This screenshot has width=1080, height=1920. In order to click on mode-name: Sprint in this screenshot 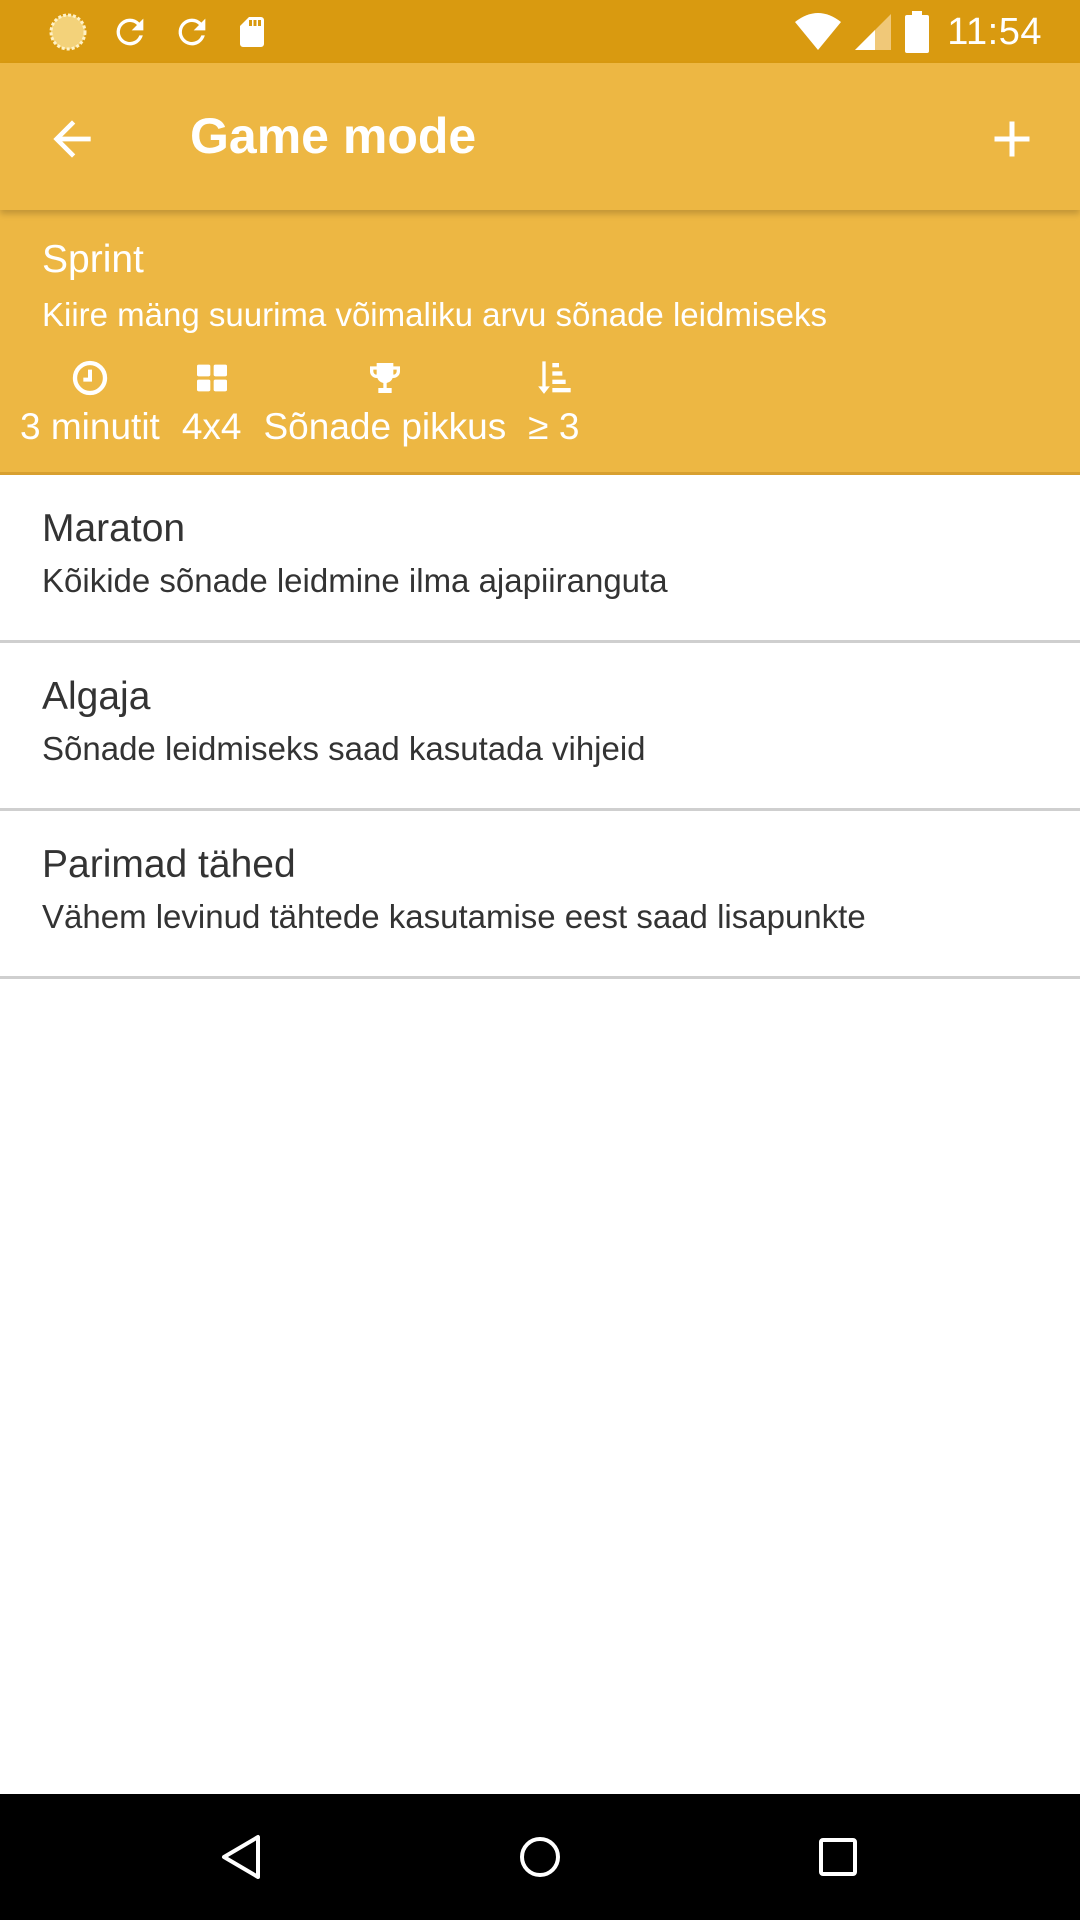, I will do `click(93, 259)`.